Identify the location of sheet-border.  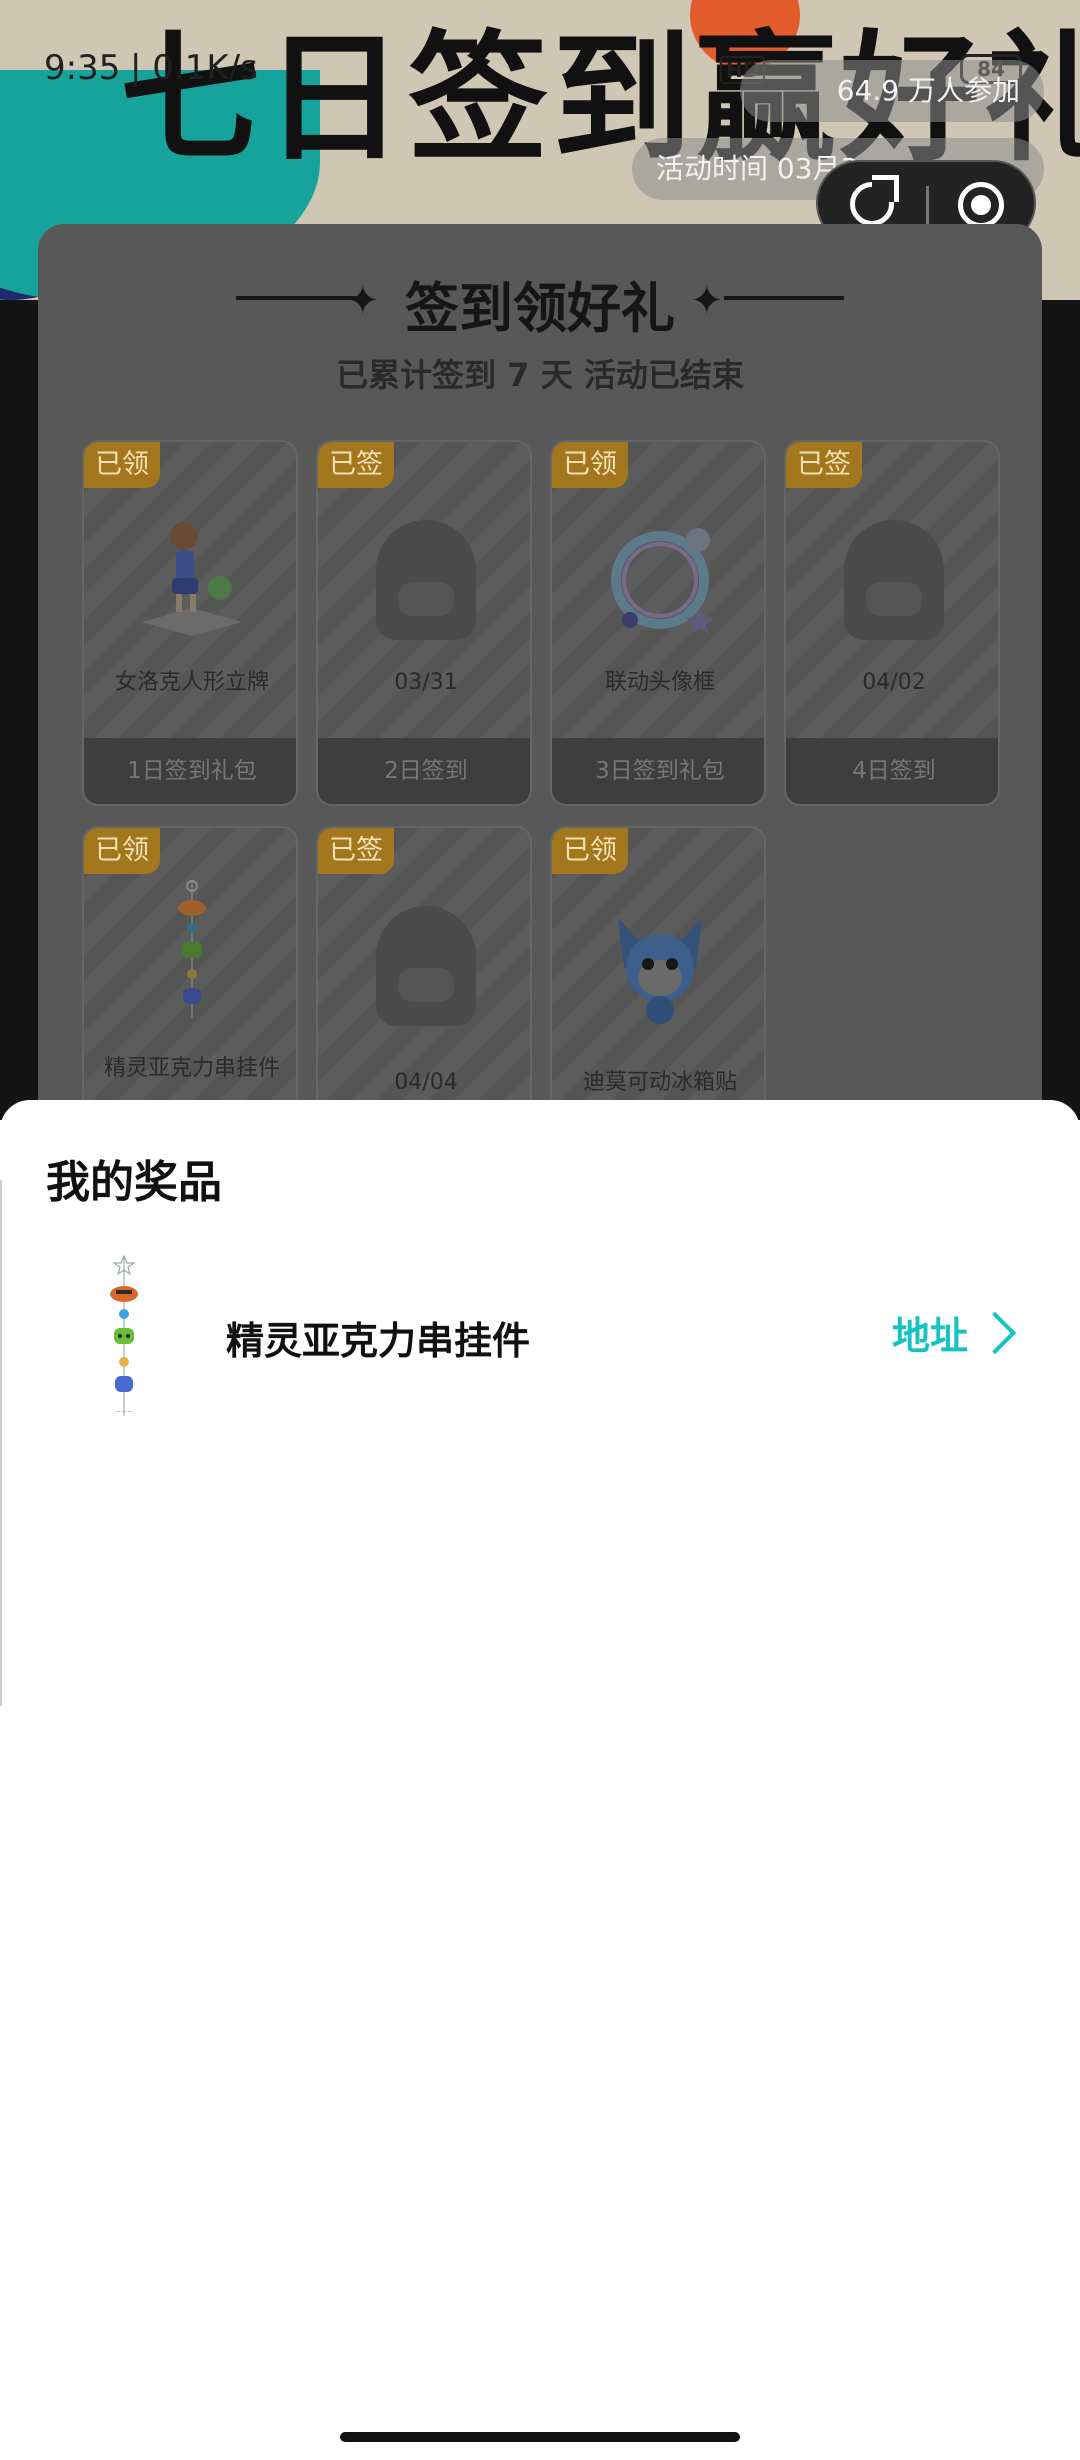
(1, 1443).